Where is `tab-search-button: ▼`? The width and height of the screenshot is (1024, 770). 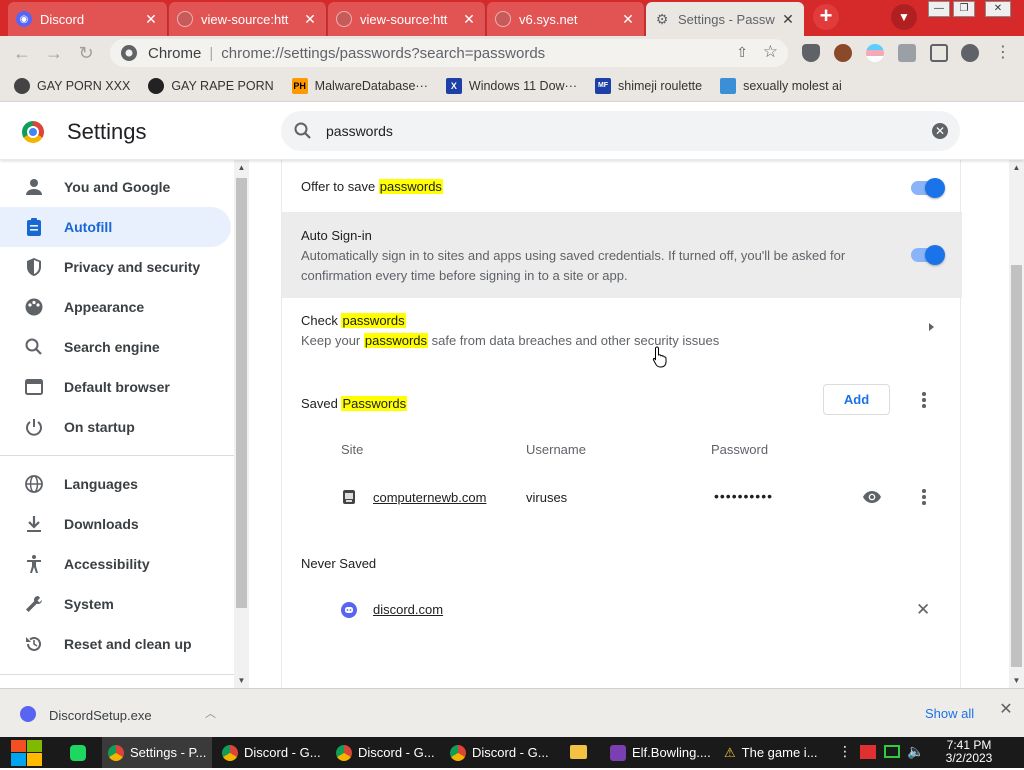
tab-search-button: ▼ is located at coordinates (904, 17).